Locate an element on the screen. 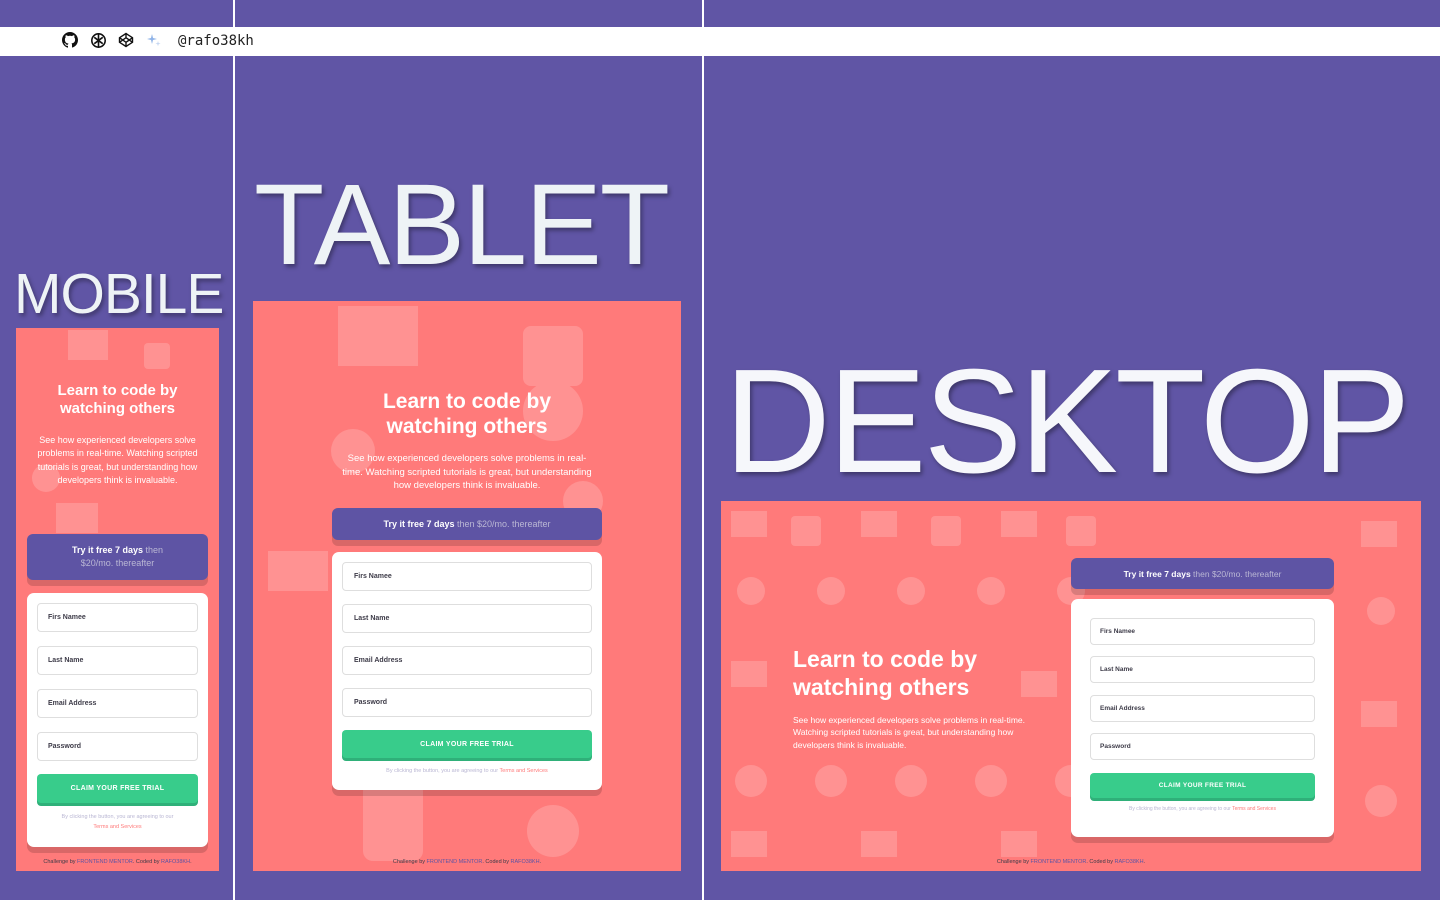 This screenshot has height=900, width=1440. top-bar: @rafo38kh is located at coordinates (720, 41).